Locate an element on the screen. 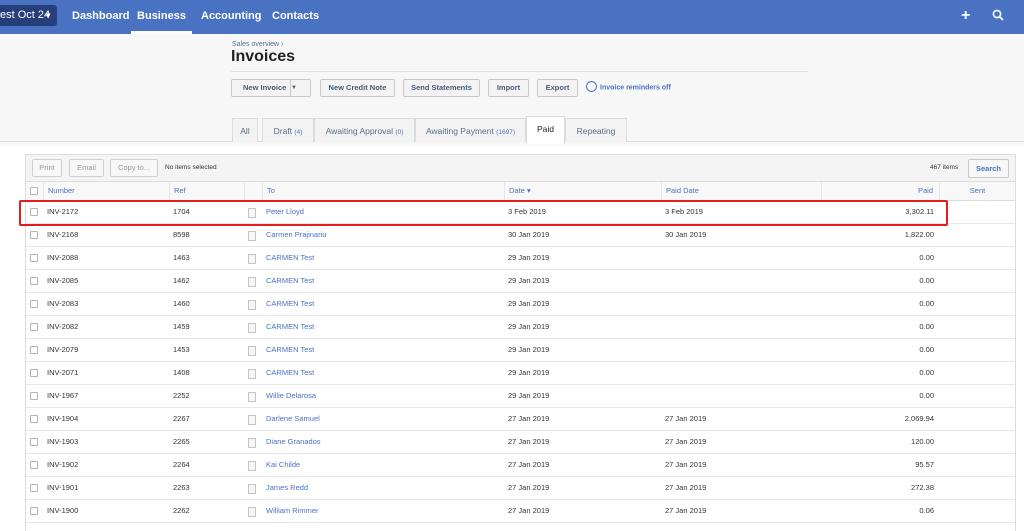 This screenshot has width=1024, height=531. tab-draft: Draft (4) is located at coordinates (288, 130).